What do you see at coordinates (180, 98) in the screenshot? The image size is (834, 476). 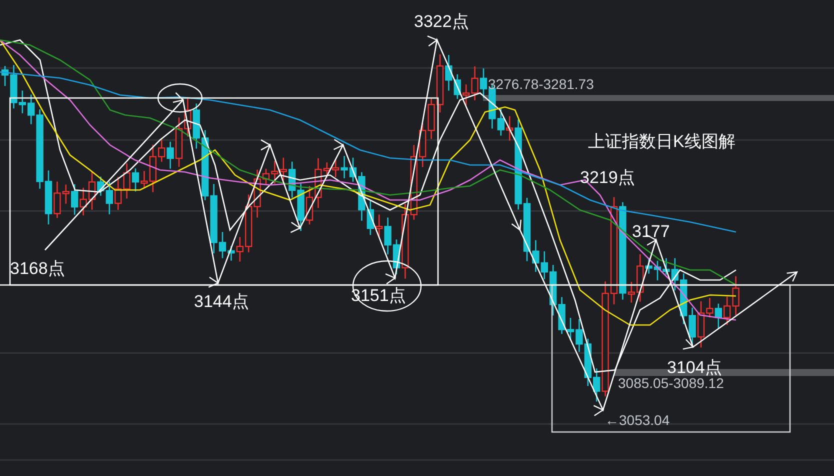 I see `highlight-ellipse` at bounding box center [180, 98].